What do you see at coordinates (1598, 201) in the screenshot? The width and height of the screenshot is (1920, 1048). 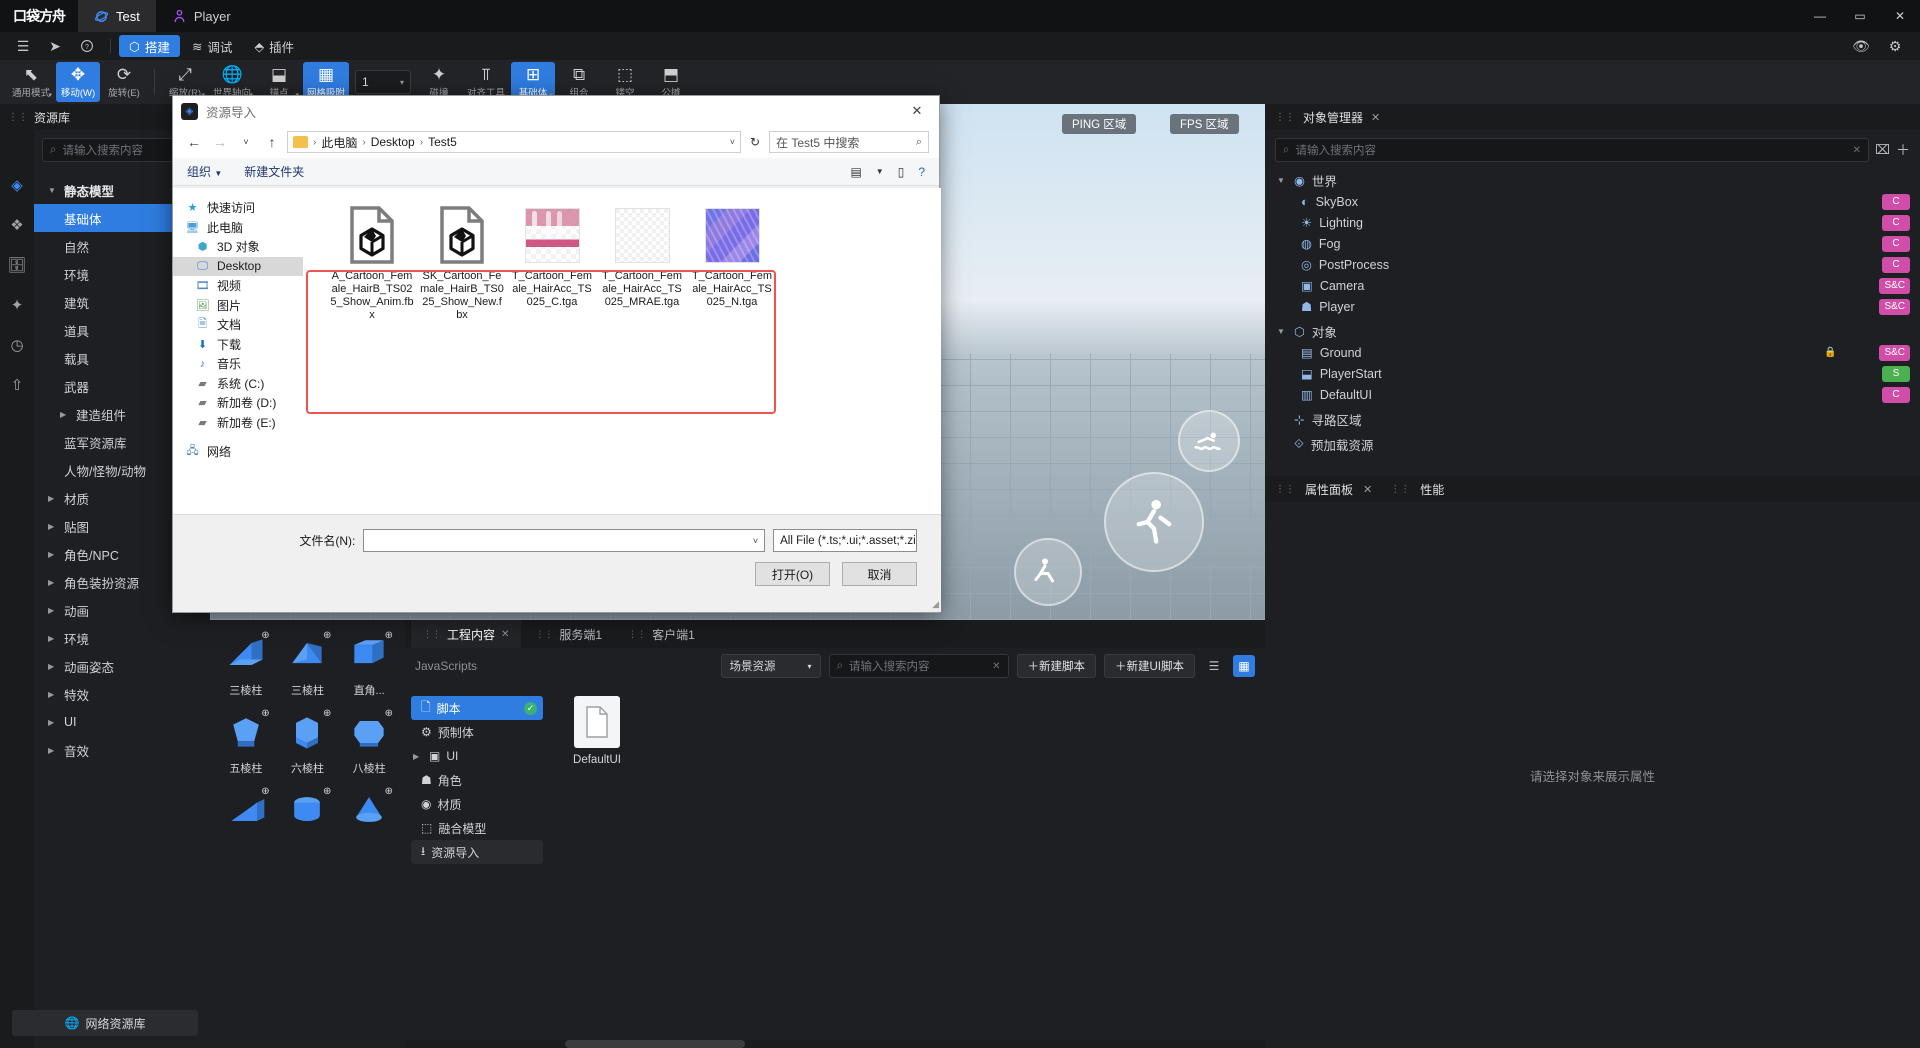 I see `object-row-skybox: ◐ SkyBox C` at bounding box center [1598, 201].